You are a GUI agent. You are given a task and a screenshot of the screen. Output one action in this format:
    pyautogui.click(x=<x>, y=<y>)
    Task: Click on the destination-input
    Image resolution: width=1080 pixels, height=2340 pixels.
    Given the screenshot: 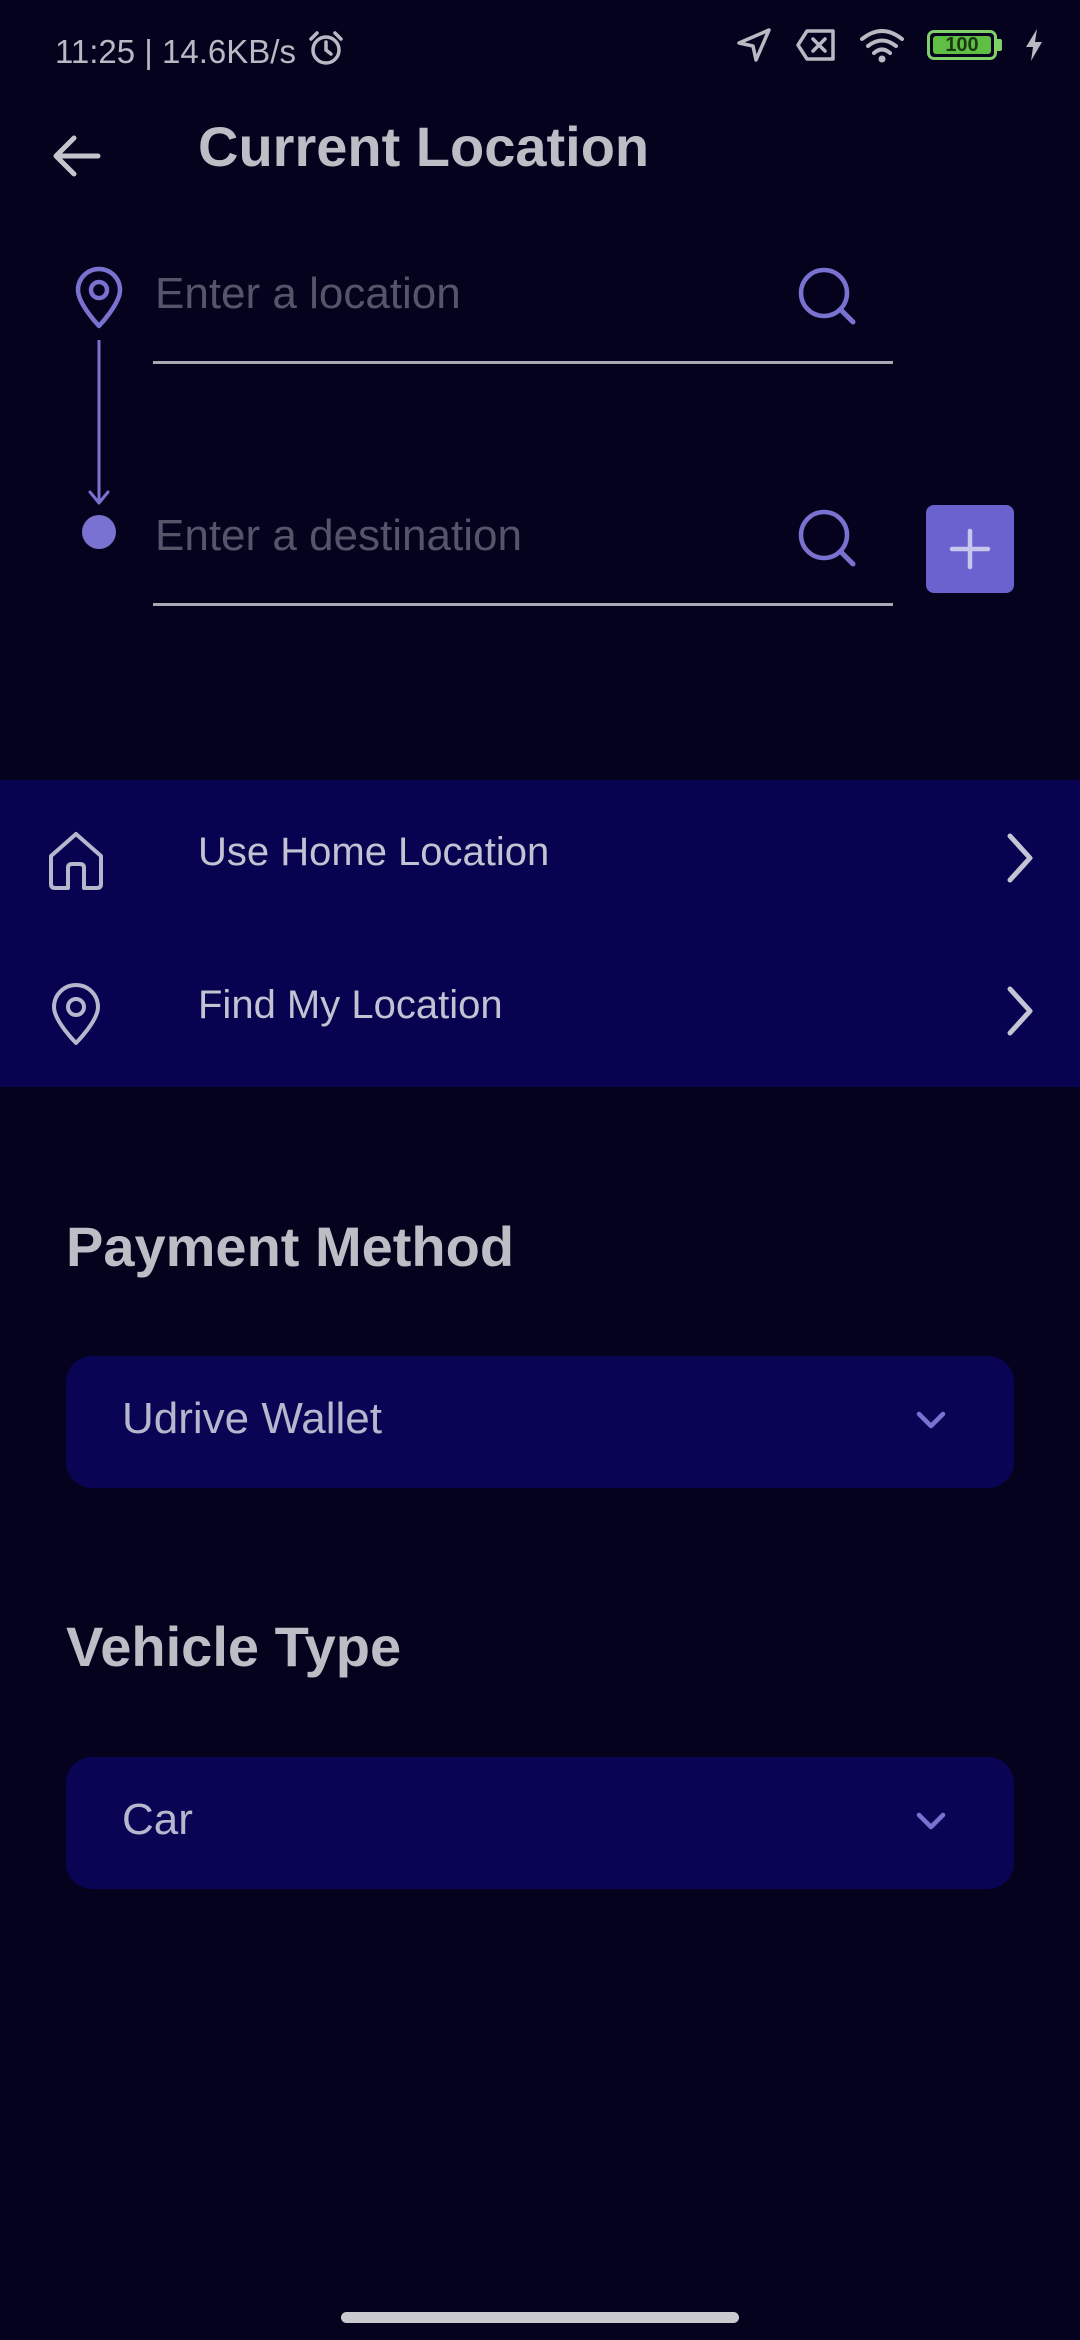 What is the action you would take?
    pyautogui.click(x=465, y=536)
    